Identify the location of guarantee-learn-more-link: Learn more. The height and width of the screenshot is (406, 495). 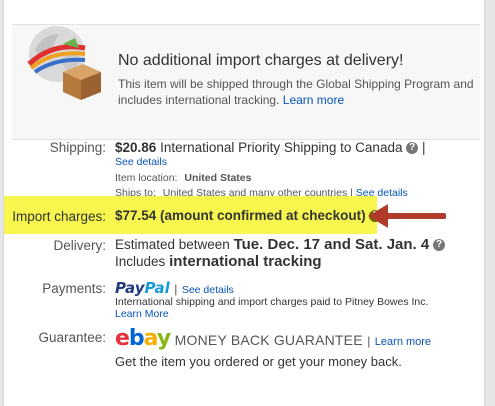
(403, 342).